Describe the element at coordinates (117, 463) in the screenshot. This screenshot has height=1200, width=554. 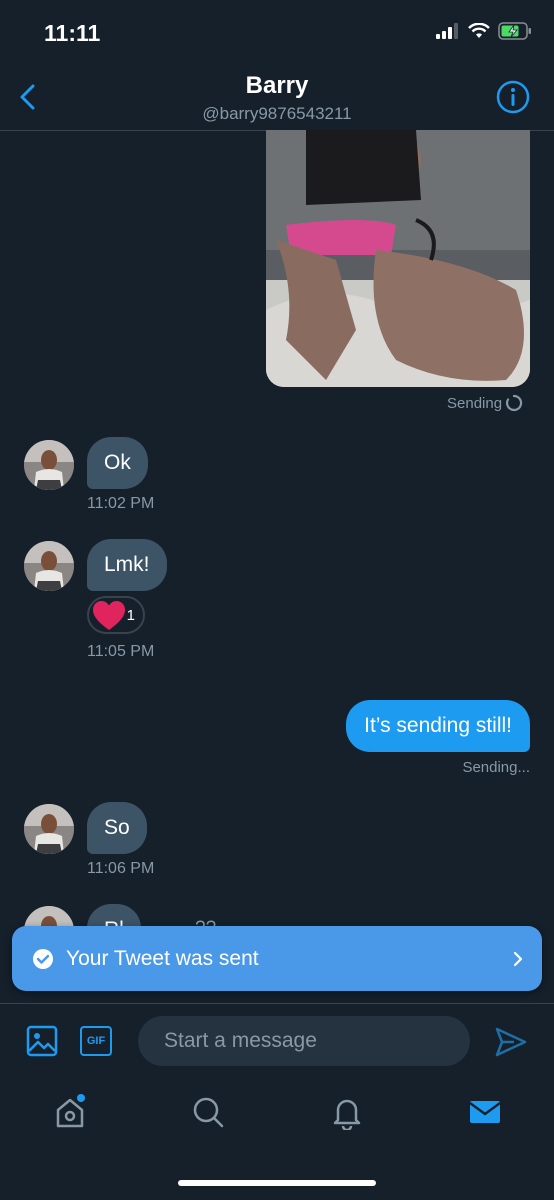
I see `message-bubble-incoming: Ok` at that location.